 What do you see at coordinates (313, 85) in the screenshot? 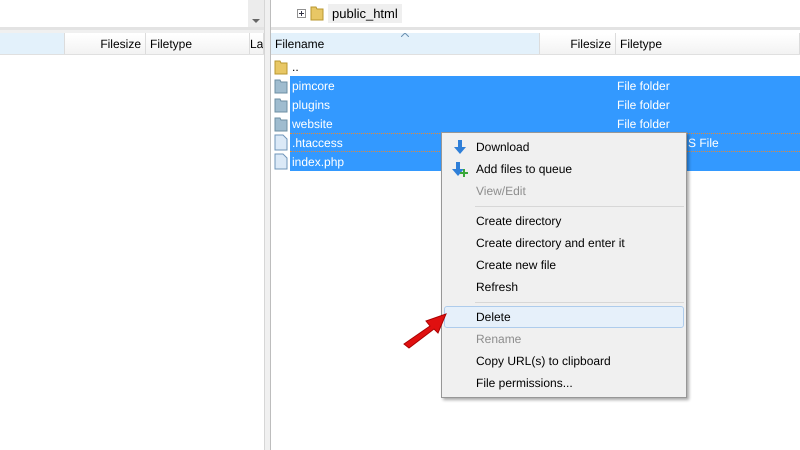
I see `file-name: pimcore` at bounding box center [313, 85].